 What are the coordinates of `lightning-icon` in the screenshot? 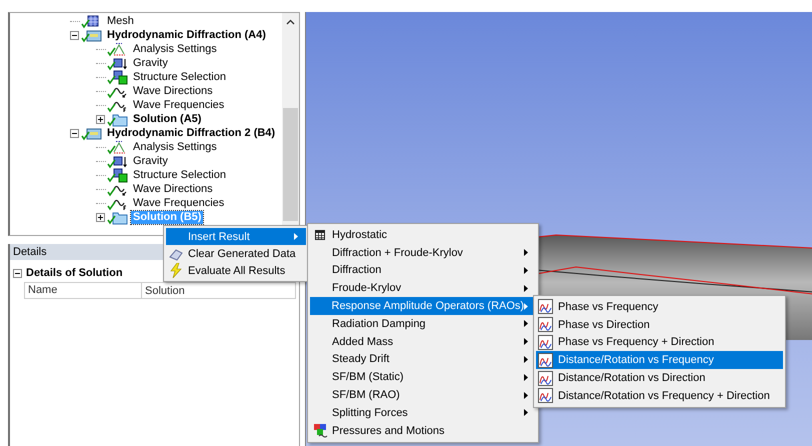 It's located at (176, 270).